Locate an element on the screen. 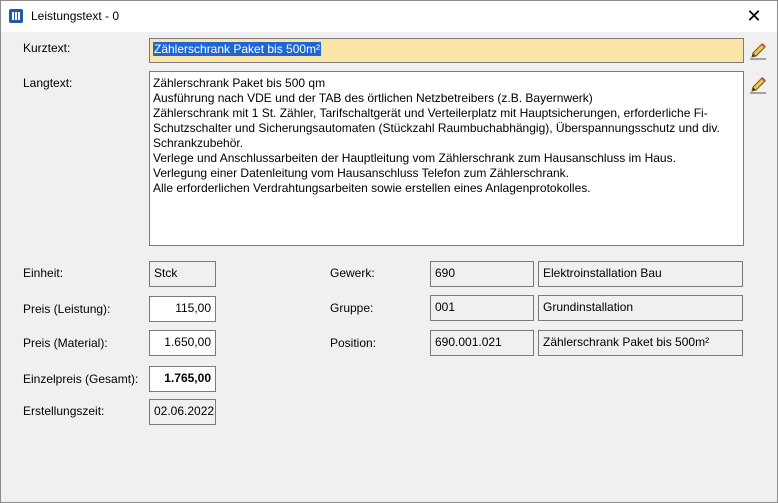 The height and width of the screenshot is (503, 778). position-code-field: 690.001.021 is located at coordinates (482, 343).